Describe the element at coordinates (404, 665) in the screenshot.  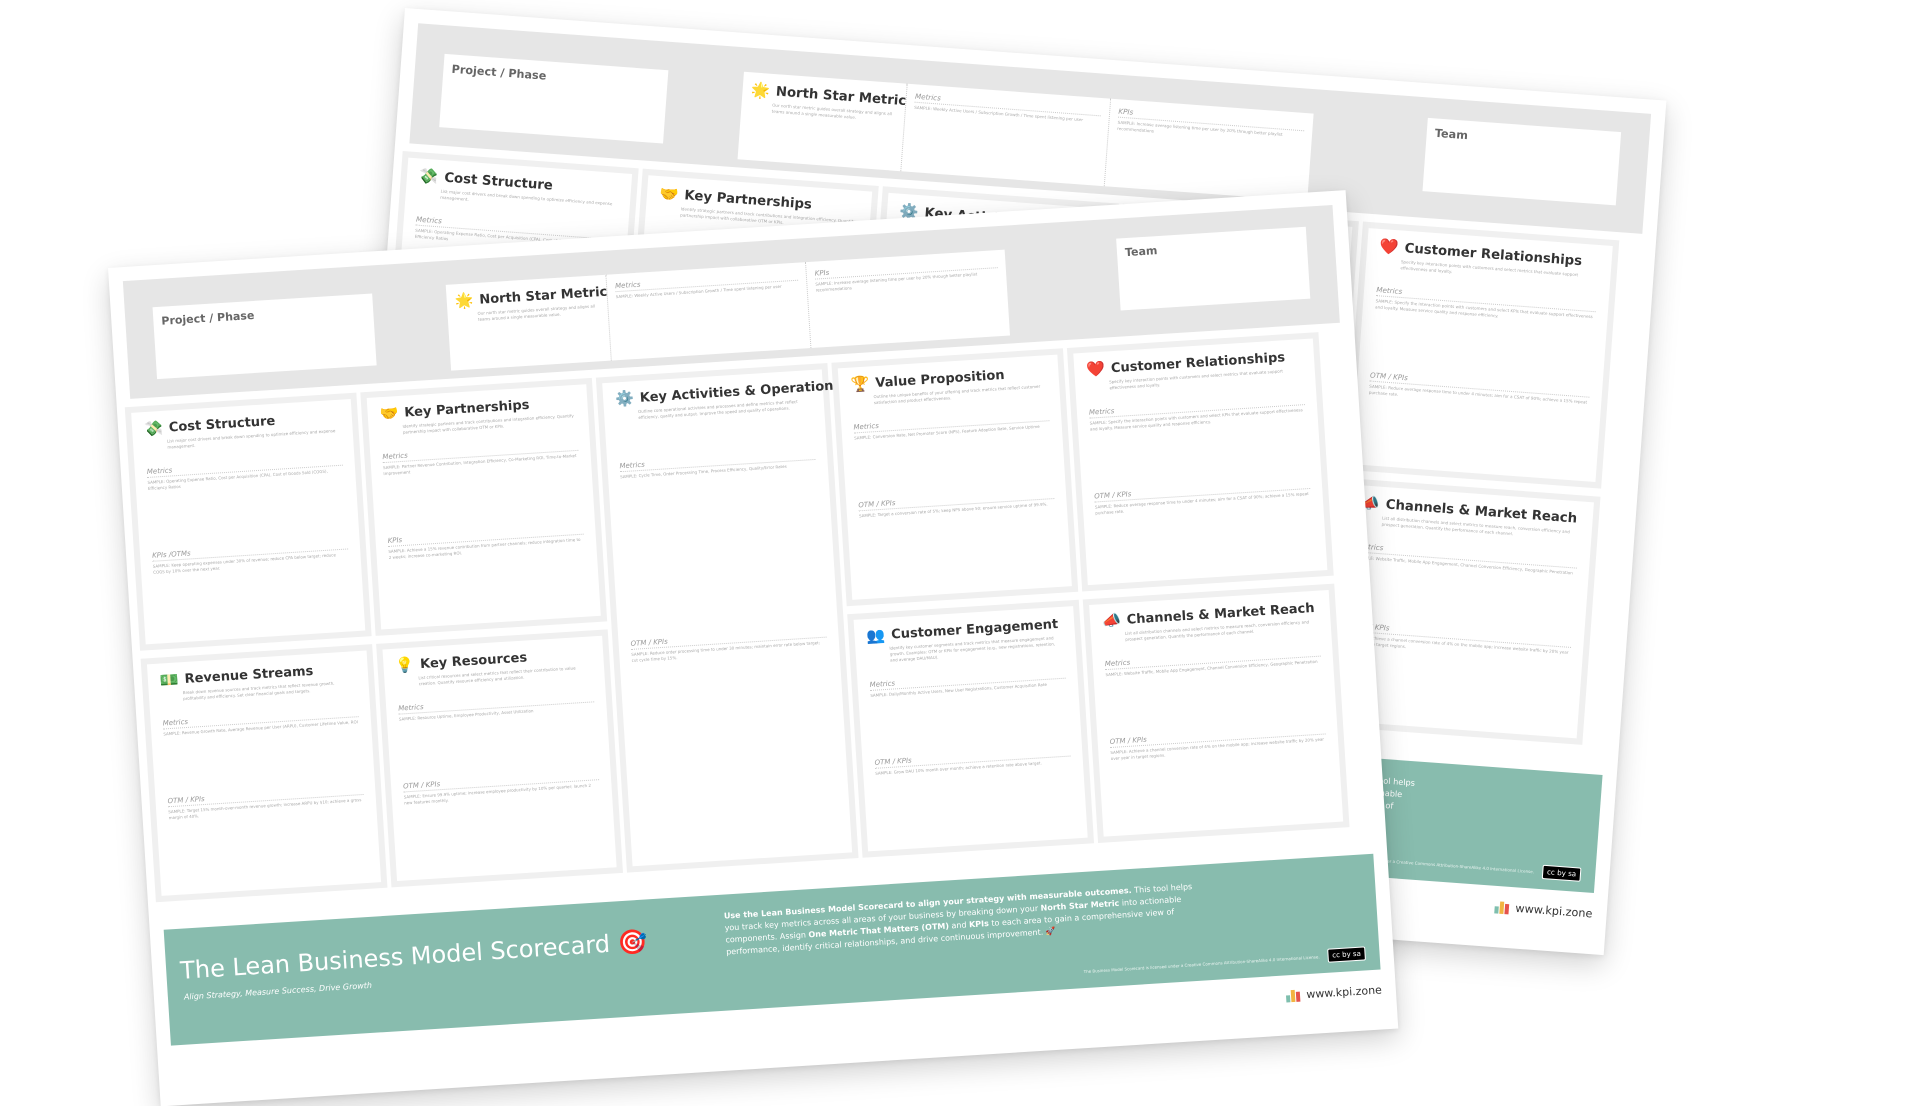
I see `light-bulb-icon: 💡` at that location.